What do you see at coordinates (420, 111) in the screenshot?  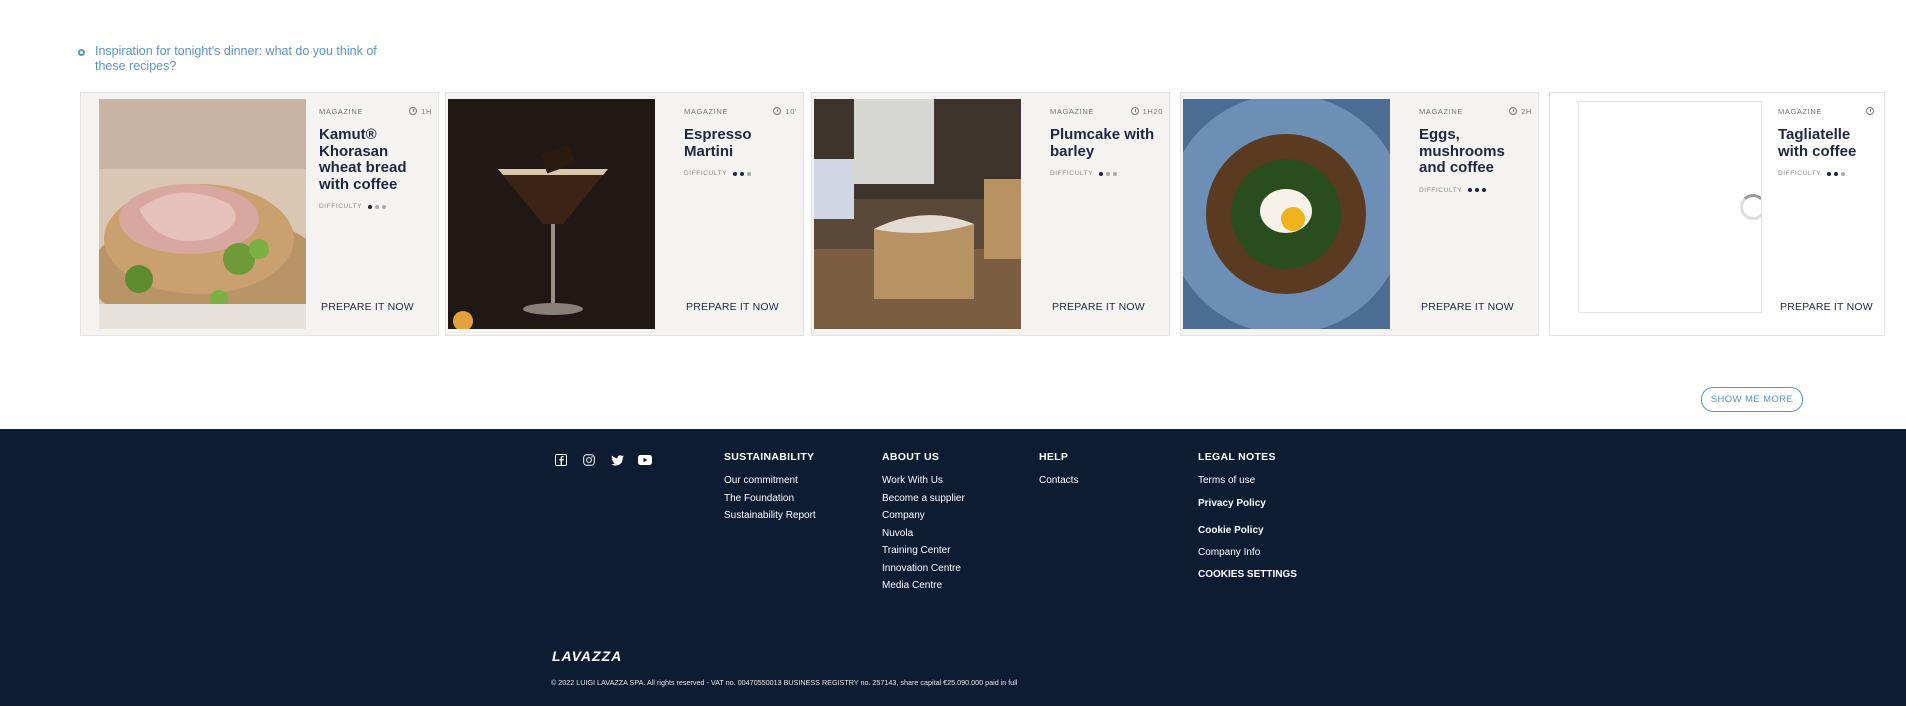 I see `recipe-time: 1H` at bounding box center [420, 111].